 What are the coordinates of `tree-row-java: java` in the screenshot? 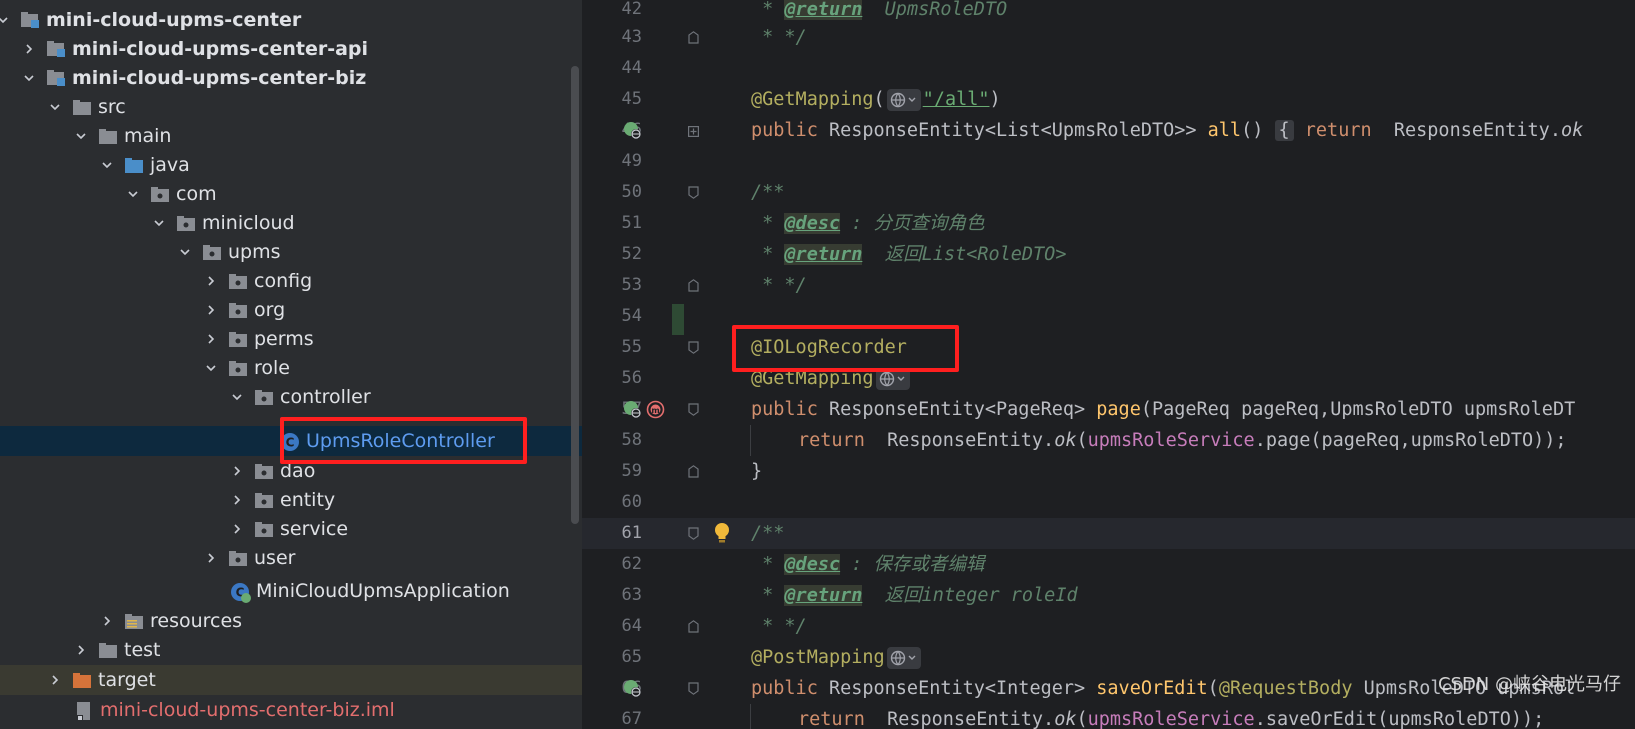 It's located at (291, 165).